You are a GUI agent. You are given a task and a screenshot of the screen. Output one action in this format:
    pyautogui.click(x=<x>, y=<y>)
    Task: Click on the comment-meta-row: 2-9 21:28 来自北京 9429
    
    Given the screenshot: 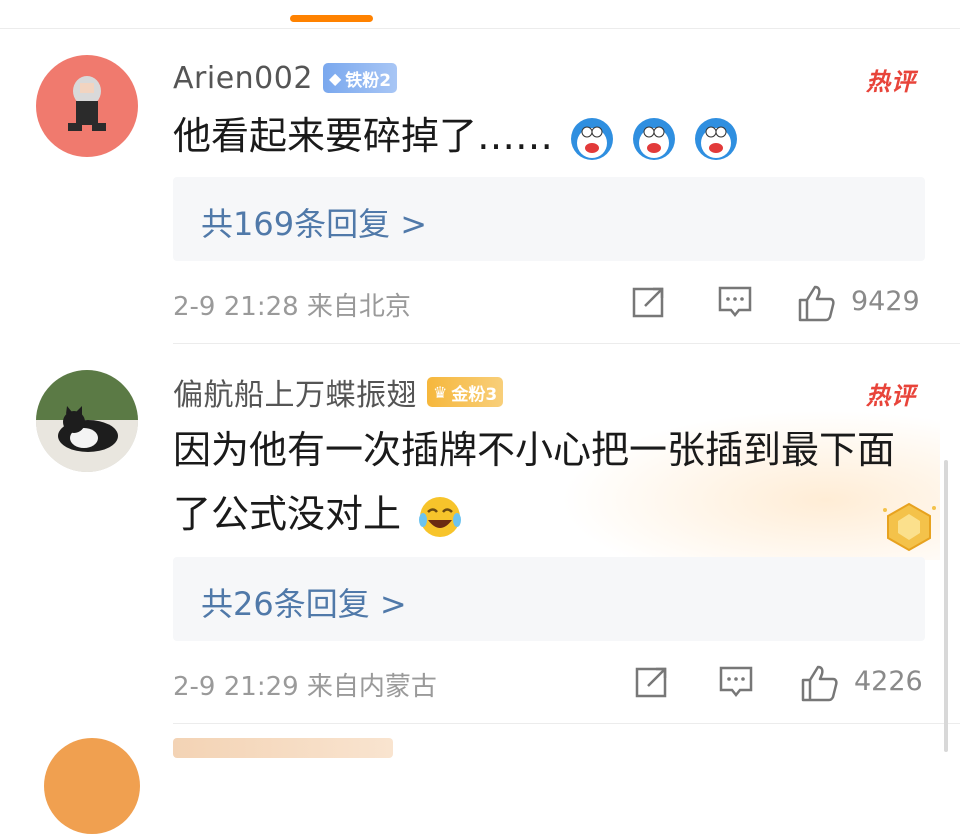 What is the action you would take?
    pyautogui.click(x=549, y=303)
    